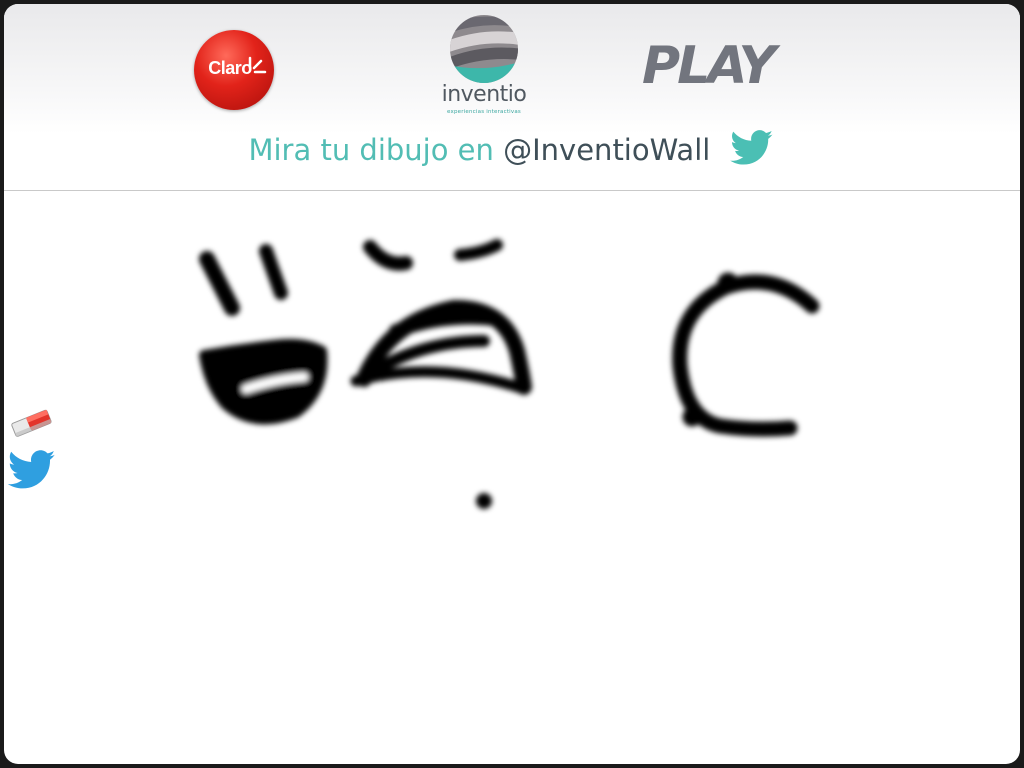 The image size is (1024, 768). What do you see at coordinates (709, 66) in the screenshot?
I see `play-logo: PLAY` at bounding box center [709, 66].